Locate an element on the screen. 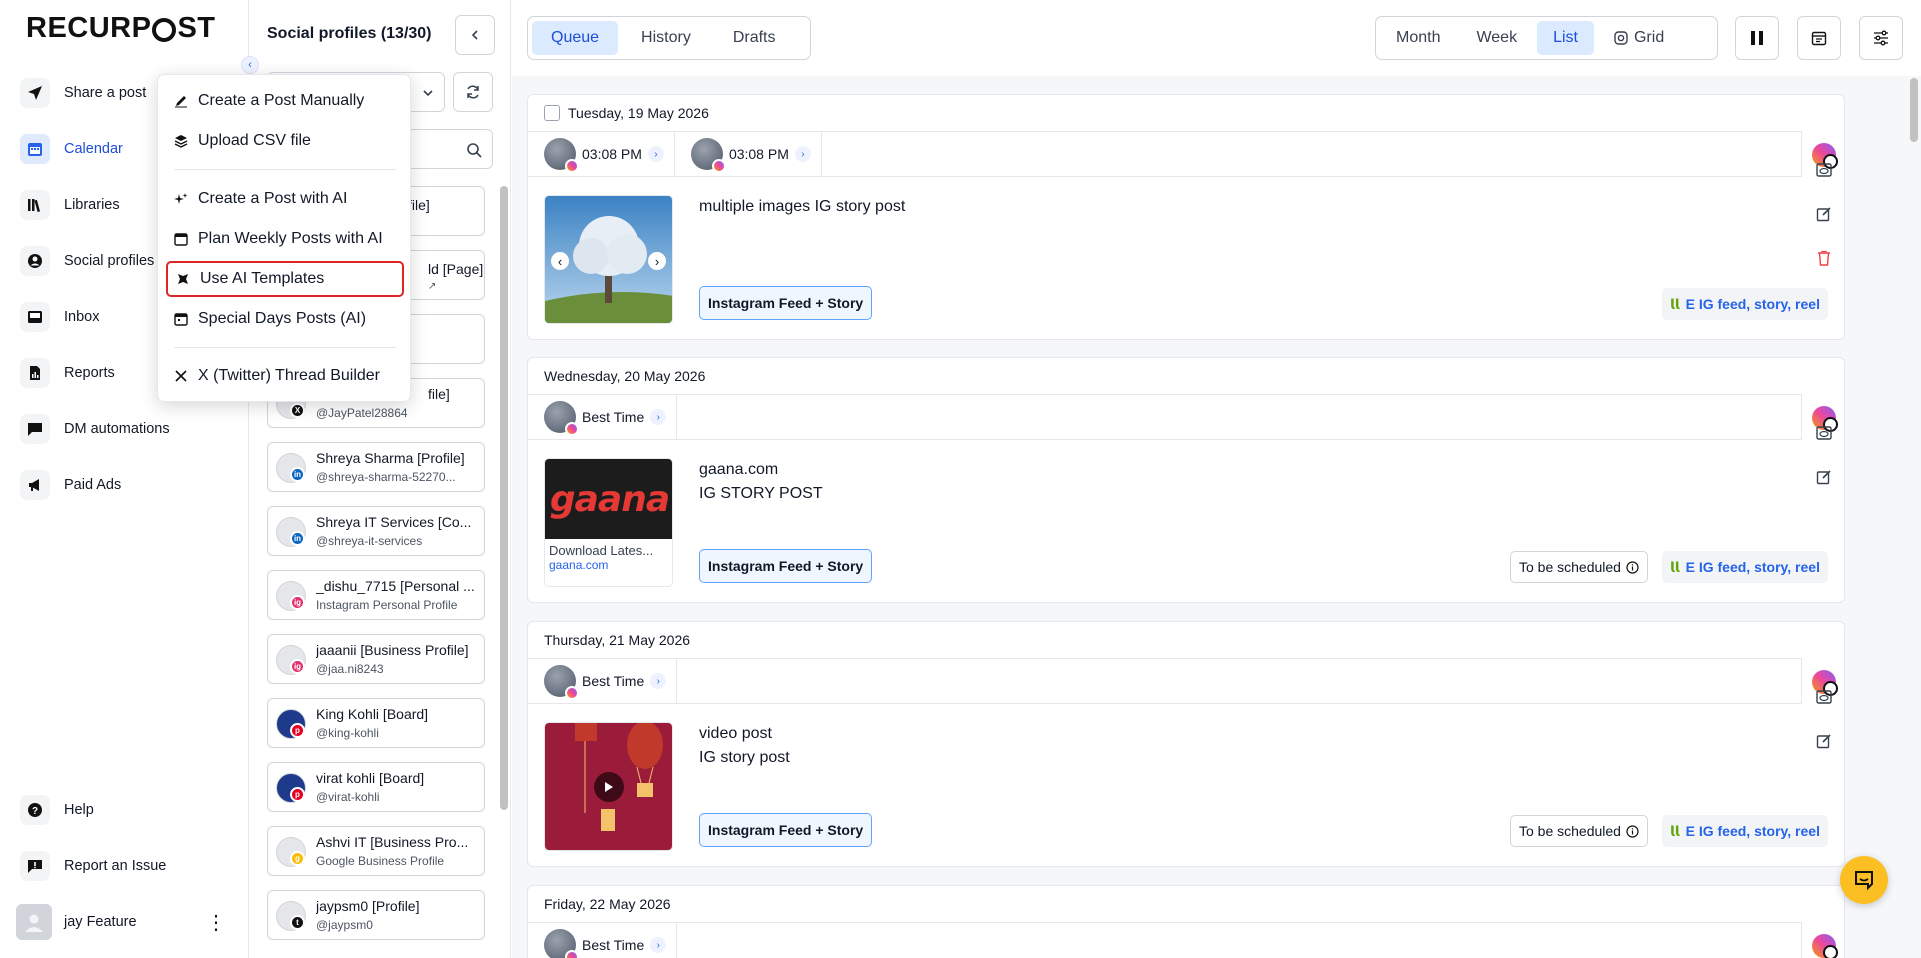 This screenshot has width=1921, height=958. video-thumbnail is located at coordinates (608, 786).